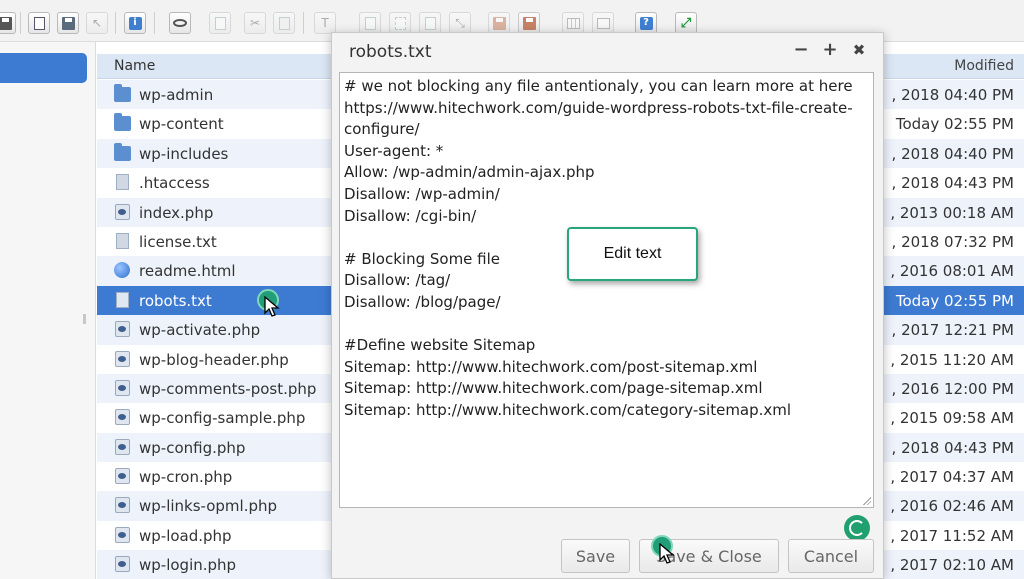  I want to click on maximize-icon: +, so click(830, 49).